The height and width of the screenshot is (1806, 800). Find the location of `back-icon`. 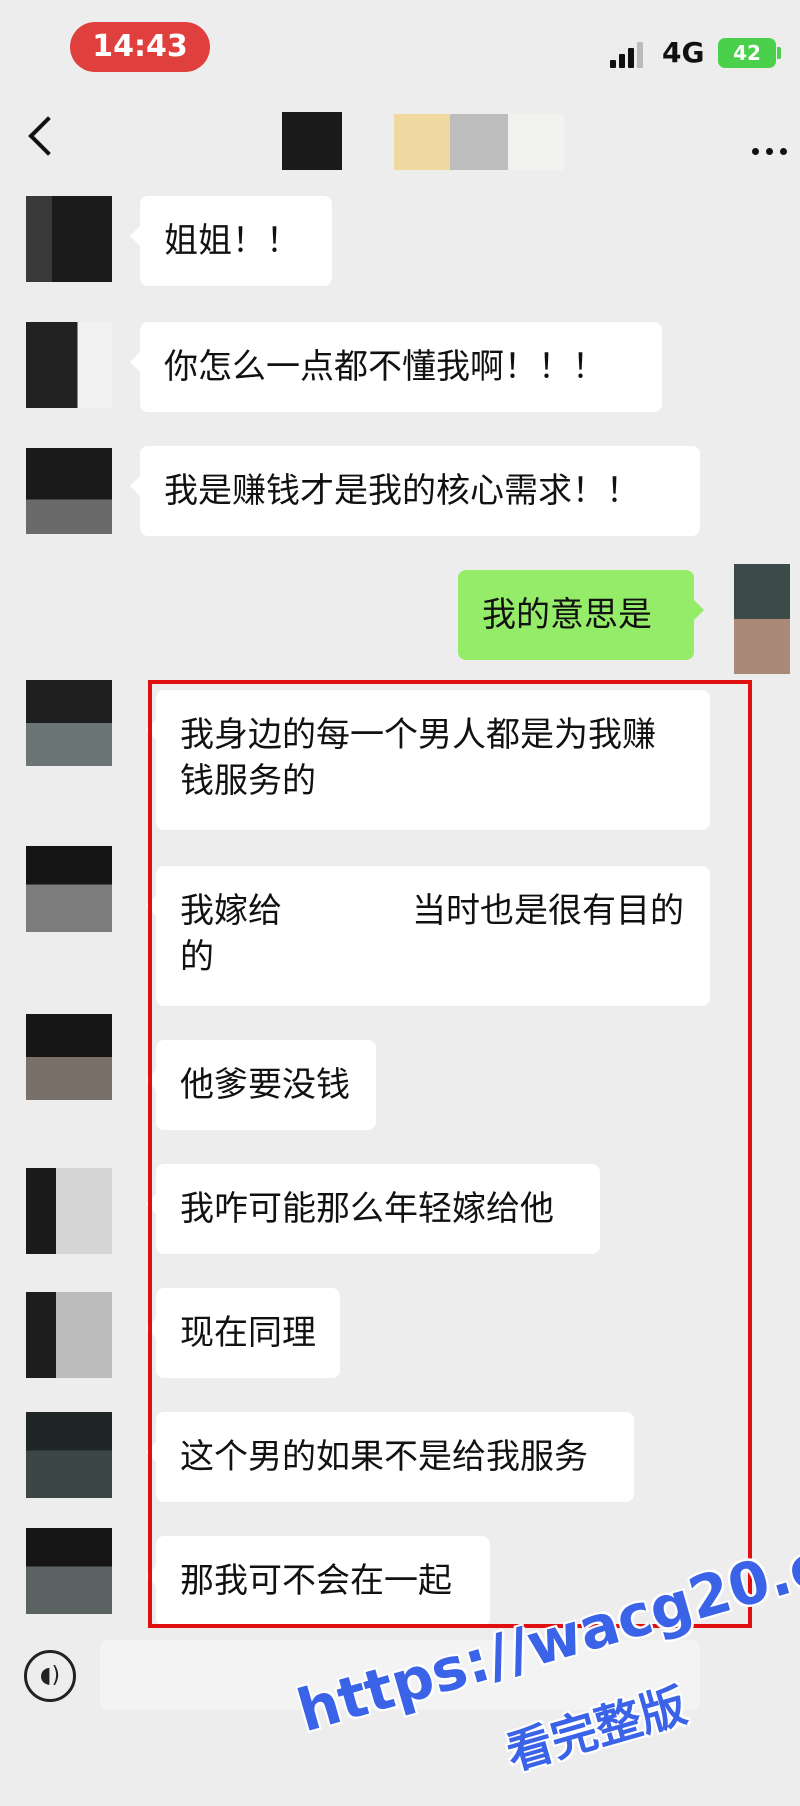

back-icon is located at coordinates (48, 136).